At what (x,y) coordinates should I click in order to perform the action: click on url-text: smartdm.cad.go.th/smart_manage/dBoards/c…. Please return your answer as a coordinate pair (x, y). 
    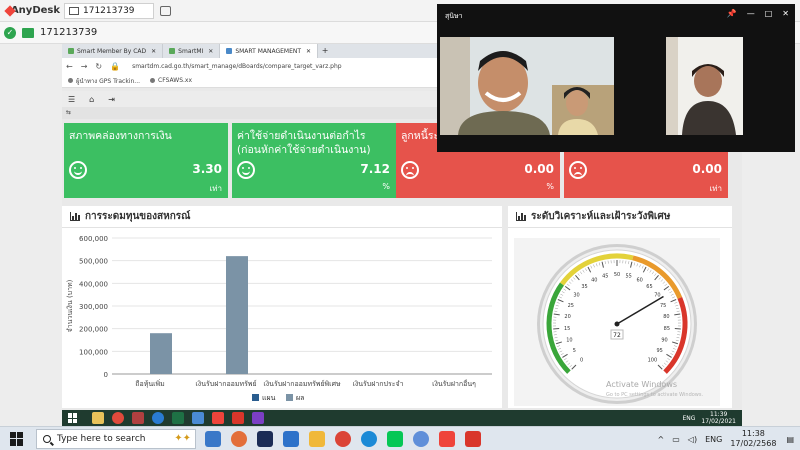
    Looking at the image, I should click on (237, 66).